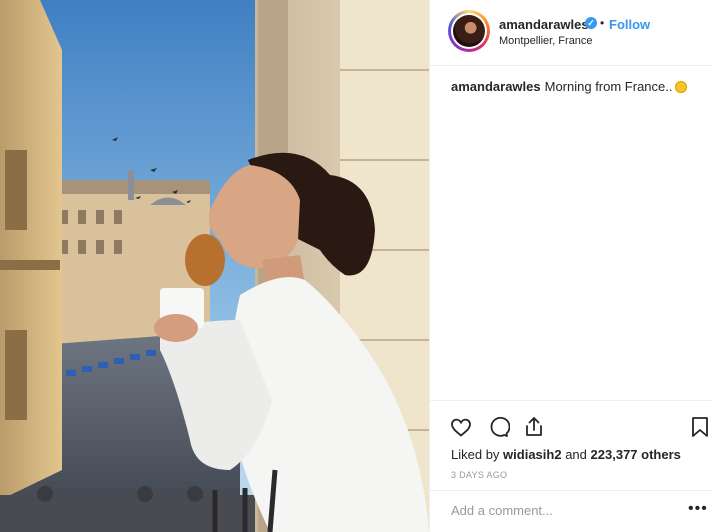  What do you see at coordinates (475, 454) in the screenshot?
I see `likes-prefix: Liked by` at bounding box center [475, 454].